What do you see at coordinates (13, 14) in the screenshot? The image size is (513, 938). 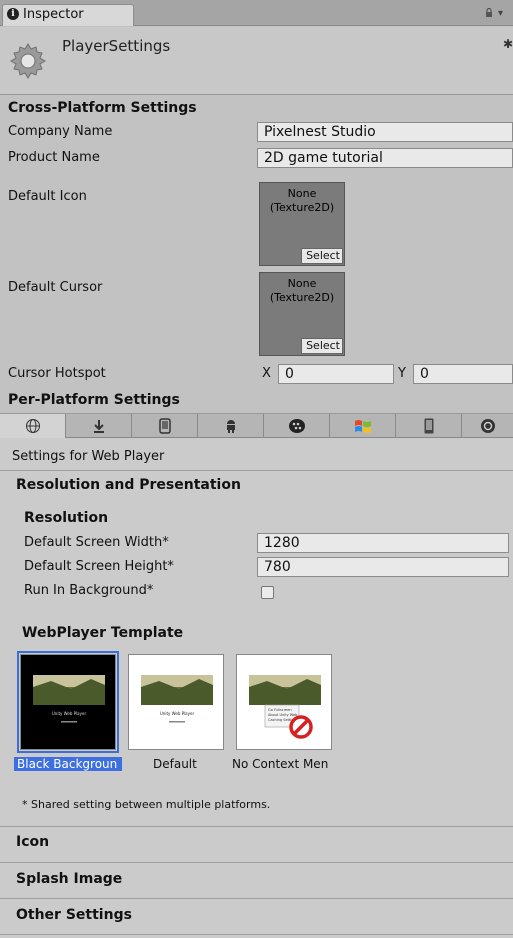 I see `info-icon: i` at bounding box center [13, 14].